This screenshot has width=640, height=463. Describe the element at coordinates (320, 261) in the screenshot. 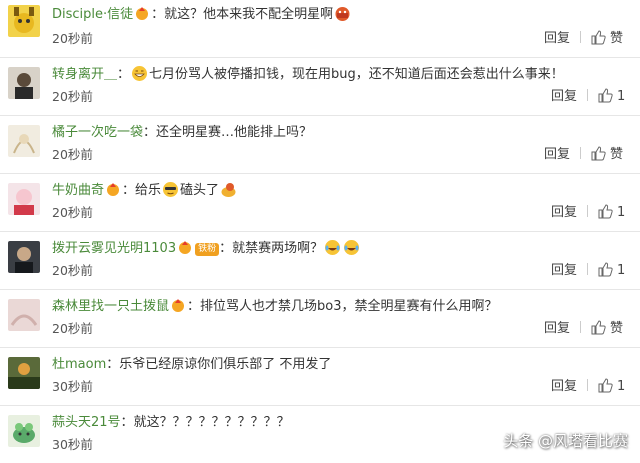

I see `comment-item: 拨开云雾见光明1103 铁粉 ：就禁赛两场啊？ 20秒前 回复 1` at that location.